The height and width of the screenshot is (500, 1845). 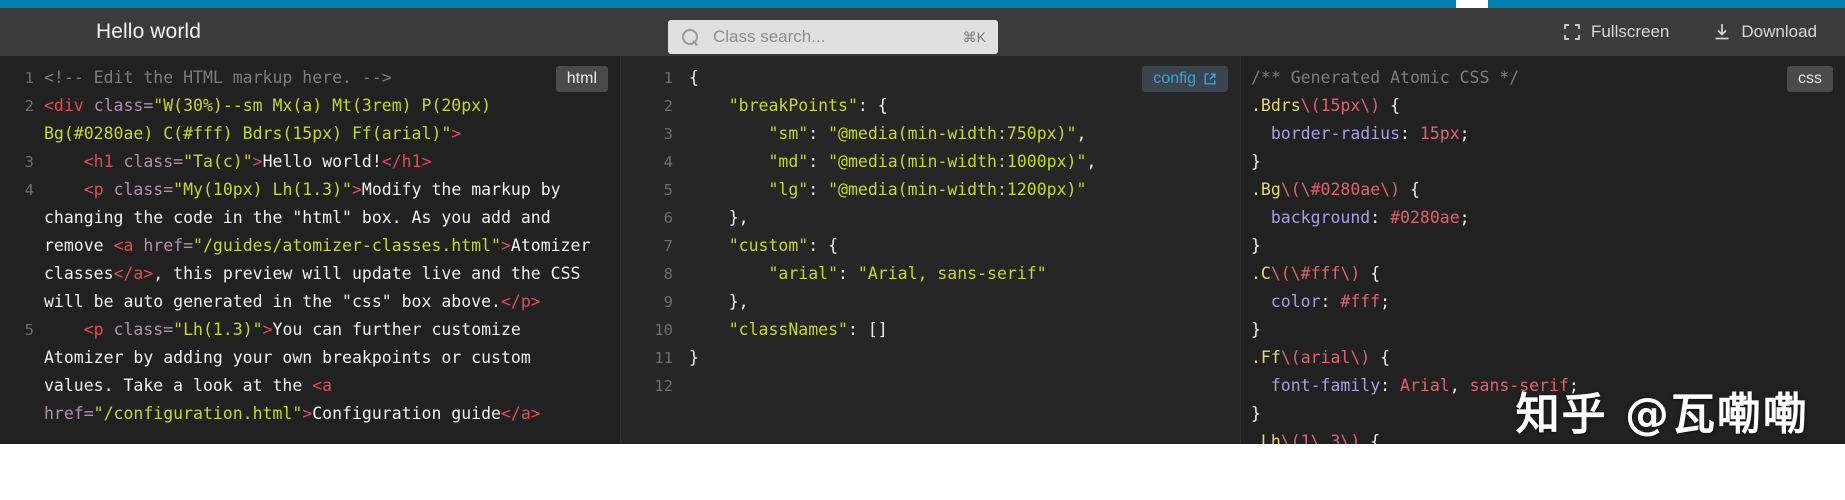 I want to click on code-line: 8 "arial": "Arial, sans-serif", so click(x=930, y=274).